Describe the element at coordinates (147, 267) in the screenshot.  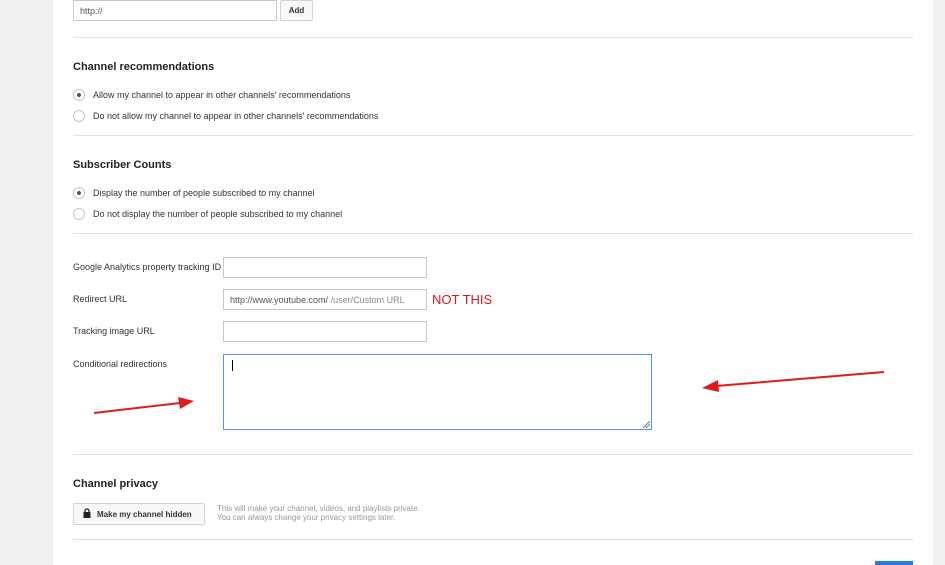
I see `analytics-id-label: Google Analytics property tracking ID` at that location.